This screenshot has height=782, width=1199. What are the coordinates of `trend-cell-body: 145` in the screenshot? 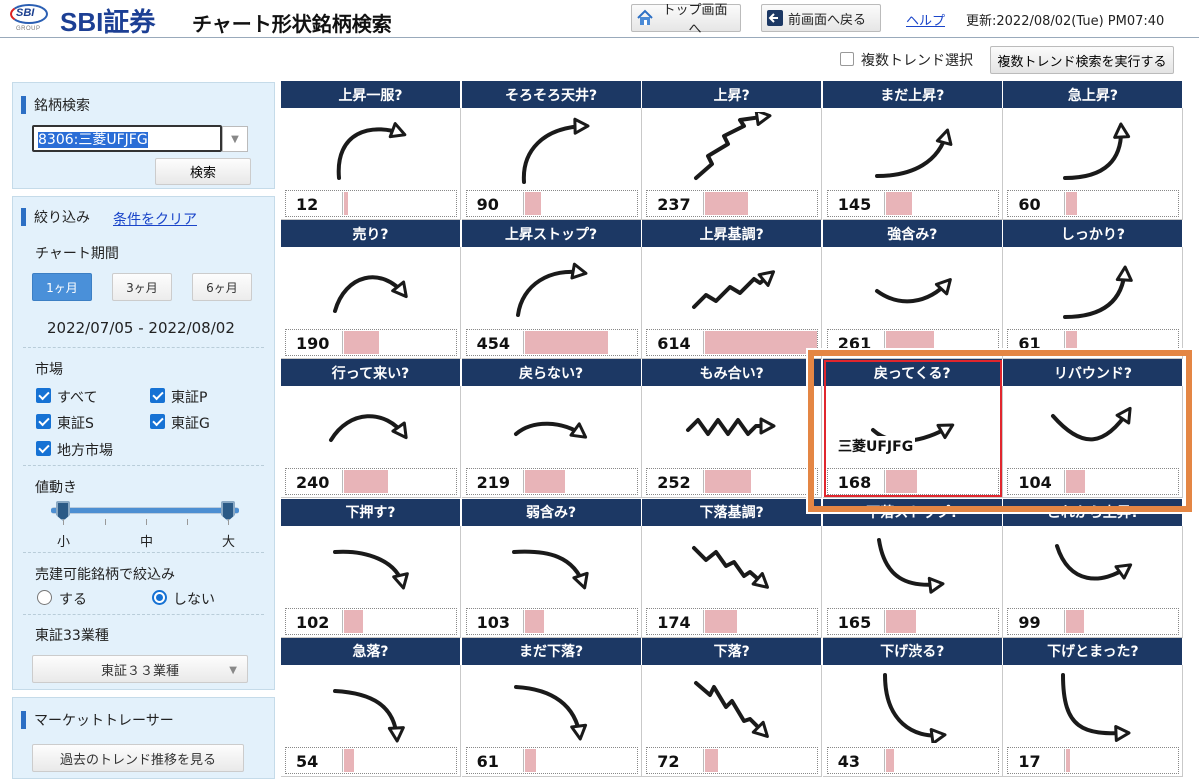 It's located at (912, 164).